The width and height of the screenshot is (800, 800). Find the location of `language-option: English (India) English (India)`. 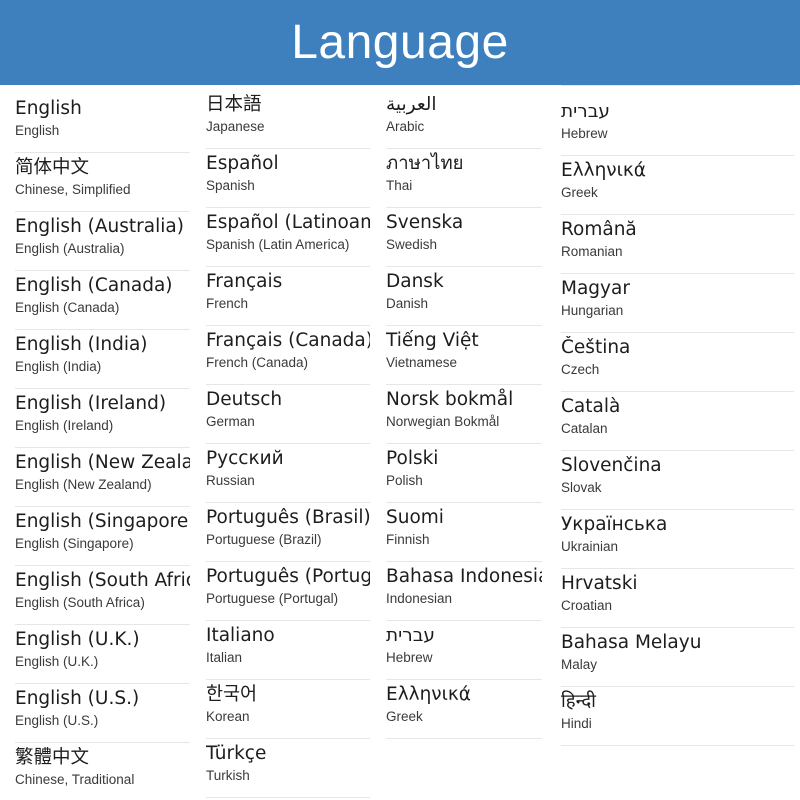

language-option: English (India) English (India) is located at coordinates (102, 359).